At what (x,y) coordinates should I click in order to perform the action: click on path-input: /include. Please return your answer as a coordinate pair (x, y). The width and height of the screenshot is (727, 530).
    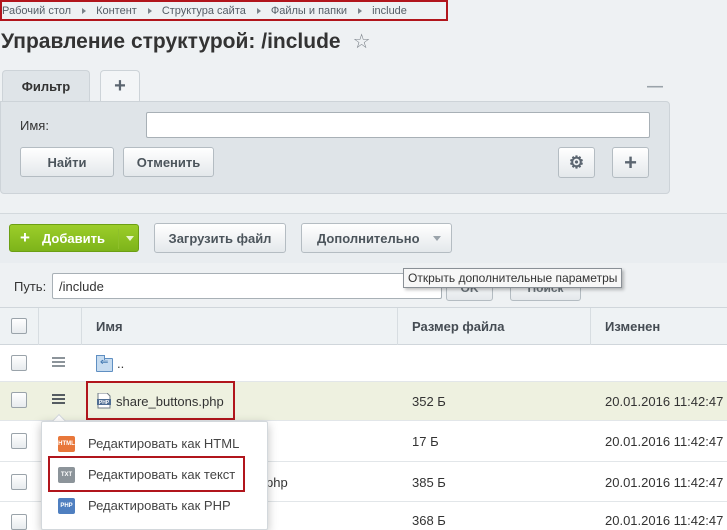
    Looking at the image, I should click on (247, 286).